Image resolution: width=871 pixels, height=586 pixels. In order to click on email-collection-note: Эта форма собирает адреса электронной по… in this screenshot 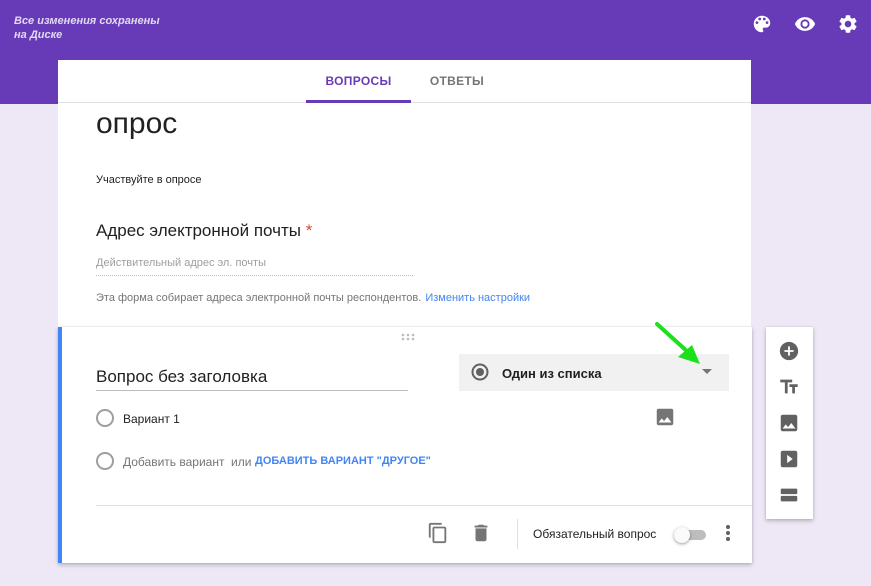, I will do `click(313, 298)`.